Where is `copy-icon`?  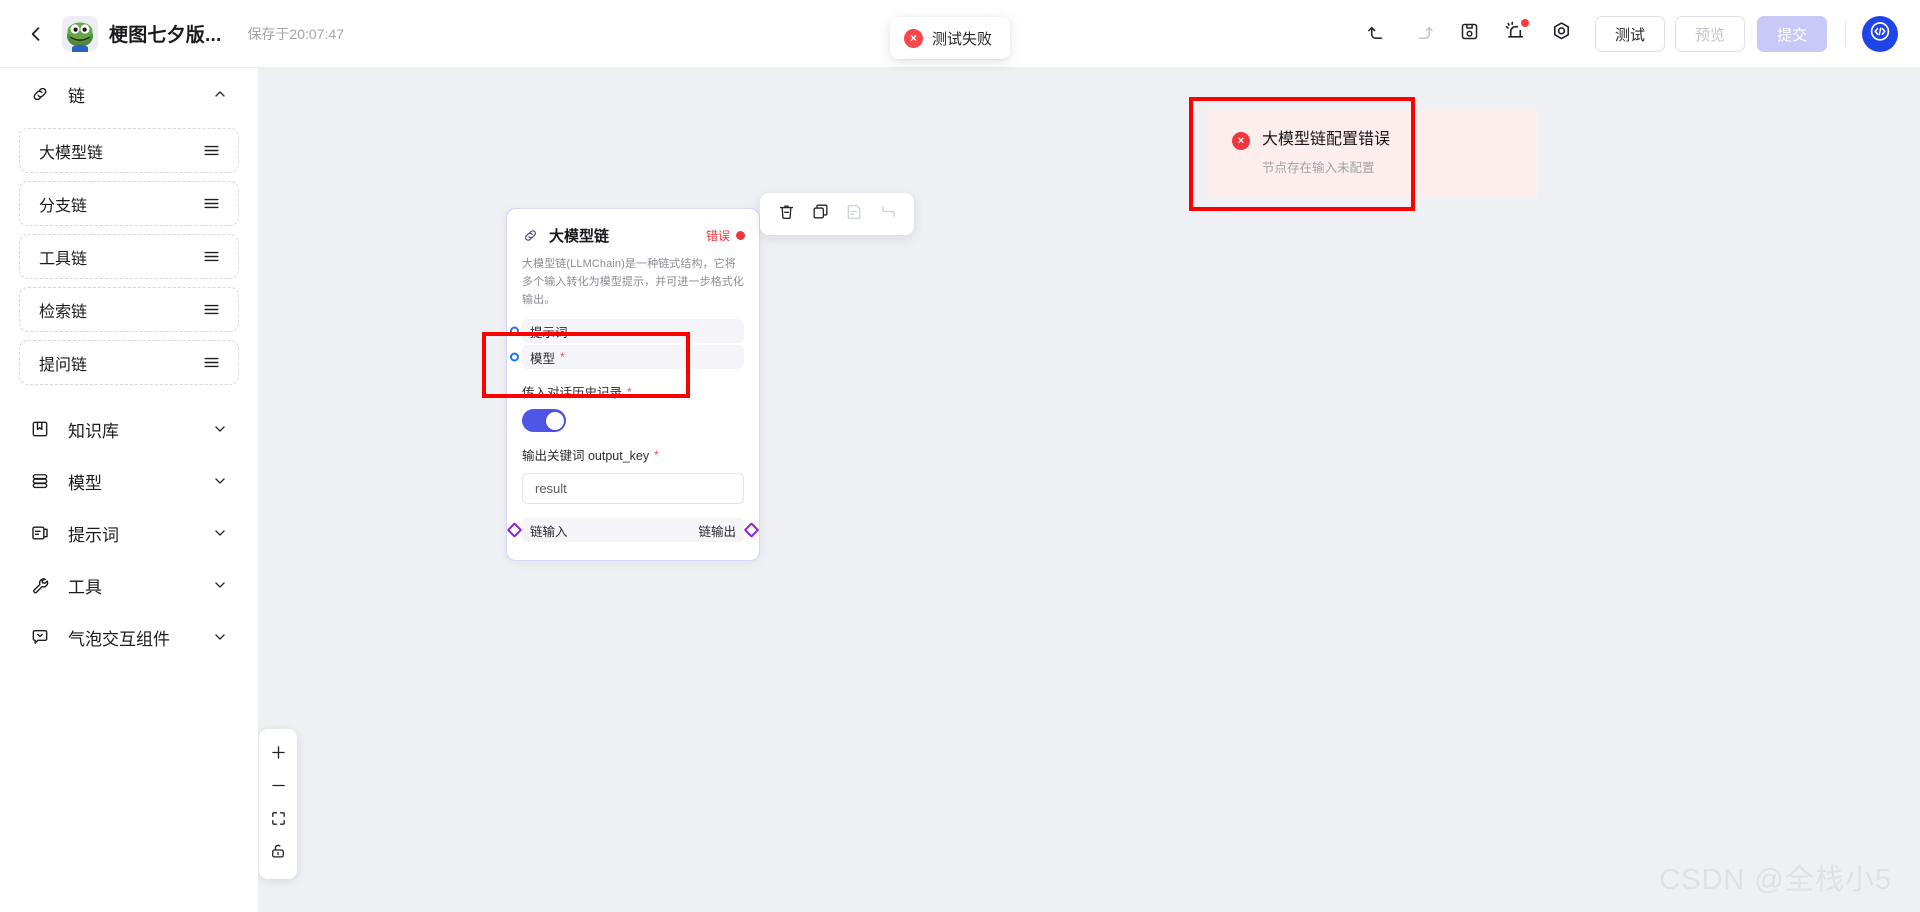 copy-icon is located at coordinates (820, 214).